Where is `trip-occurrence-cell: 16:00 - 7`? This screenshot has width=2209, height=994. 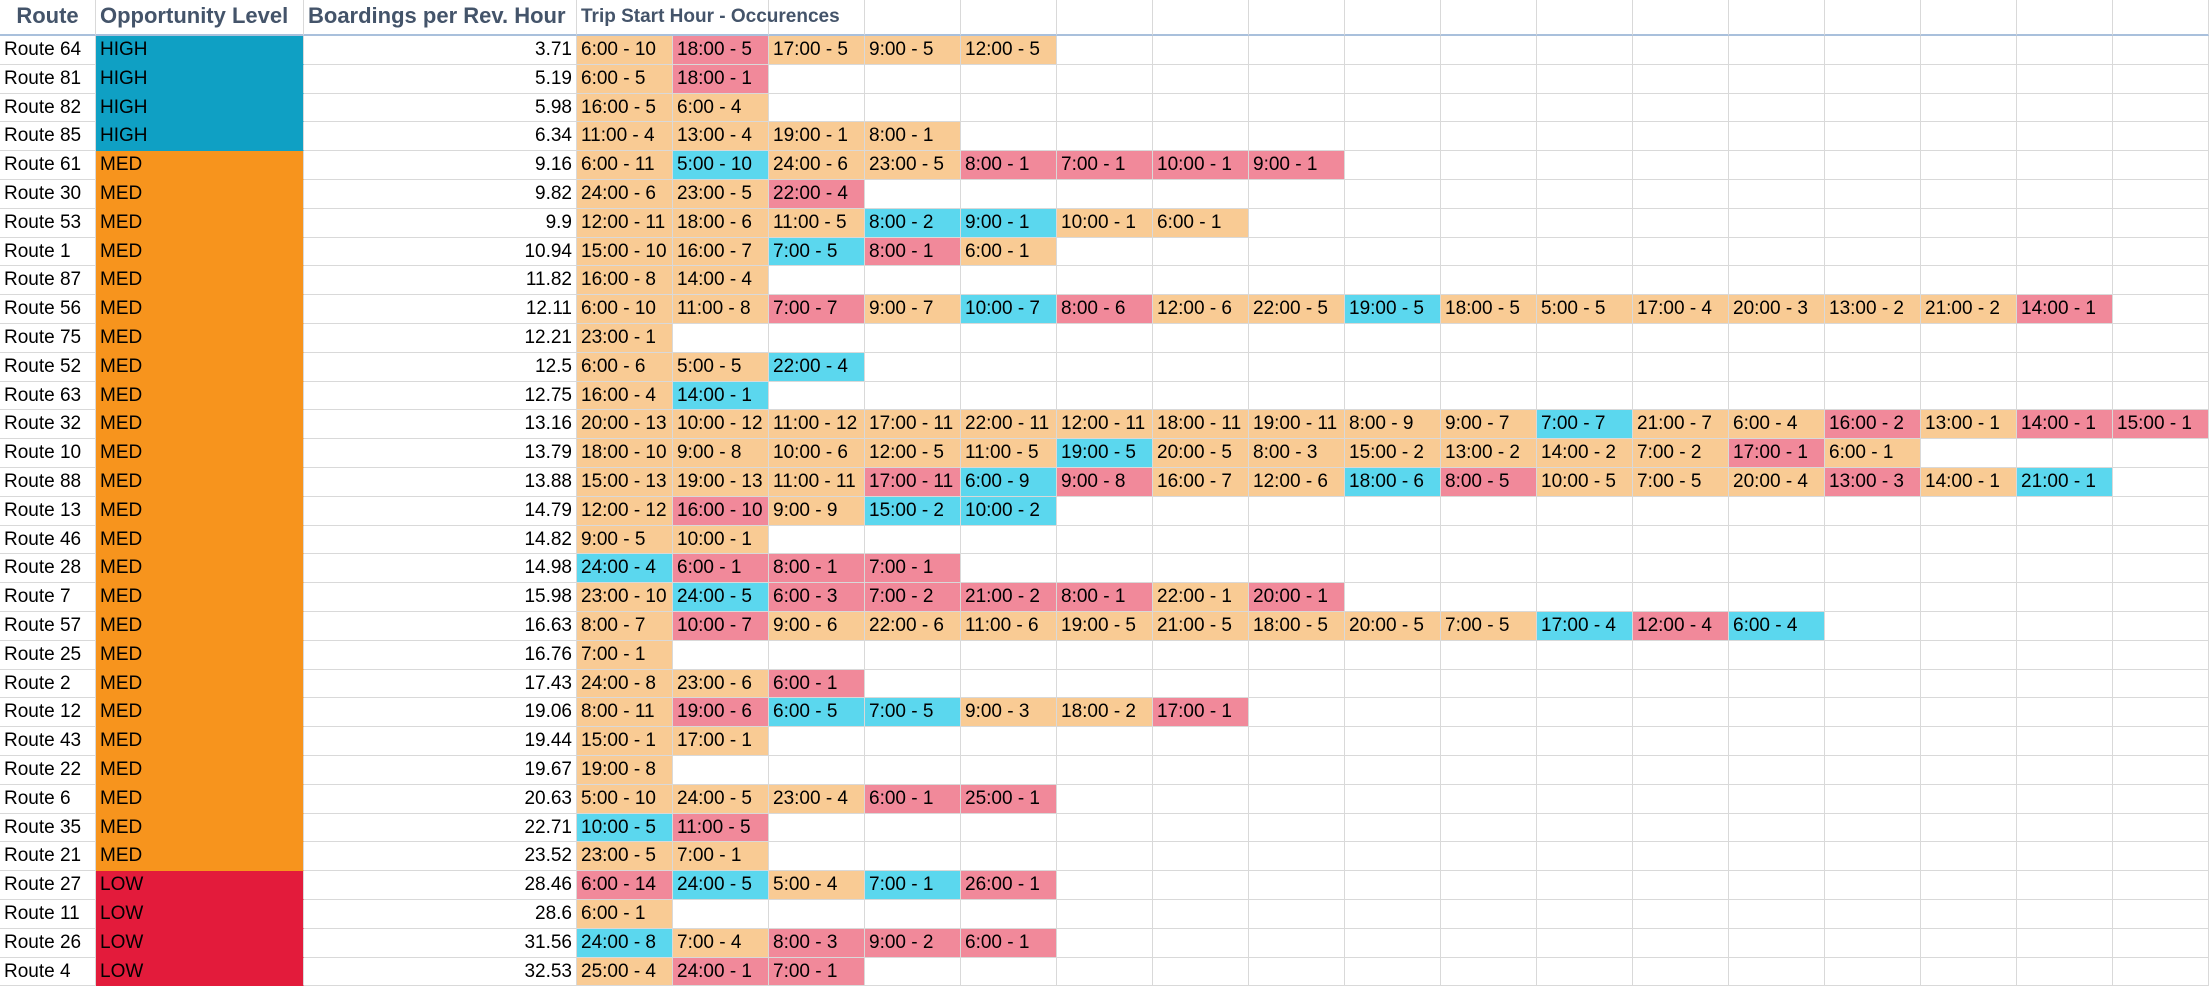
trip-occurrence-cell: 16:00 - 7 is located at coordinates (1201, 482).